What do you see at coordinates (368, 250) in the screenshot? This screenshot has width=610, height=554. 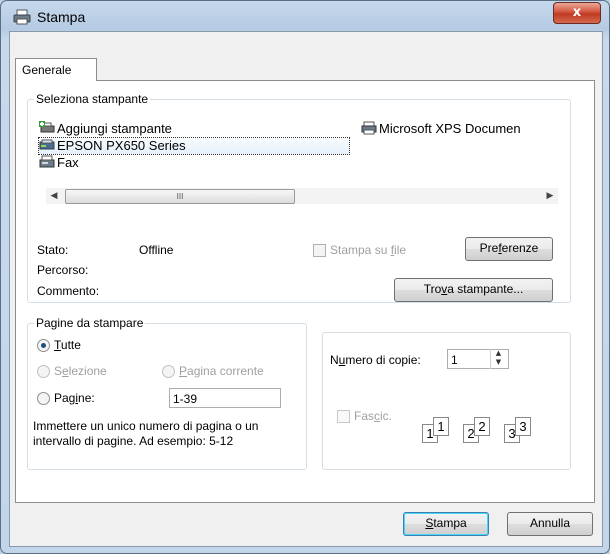 I see `print-to-file-label: Stampa su file` at bounding box center [368, 250].